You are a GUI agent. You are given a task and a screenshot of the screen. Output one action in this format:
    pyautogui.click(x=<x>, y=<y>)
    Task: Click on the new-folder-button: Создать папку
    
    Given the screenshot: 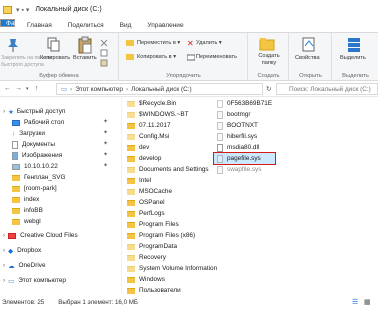 What is the action you would take?
    pyautogui.click(x=269, y=59)
    